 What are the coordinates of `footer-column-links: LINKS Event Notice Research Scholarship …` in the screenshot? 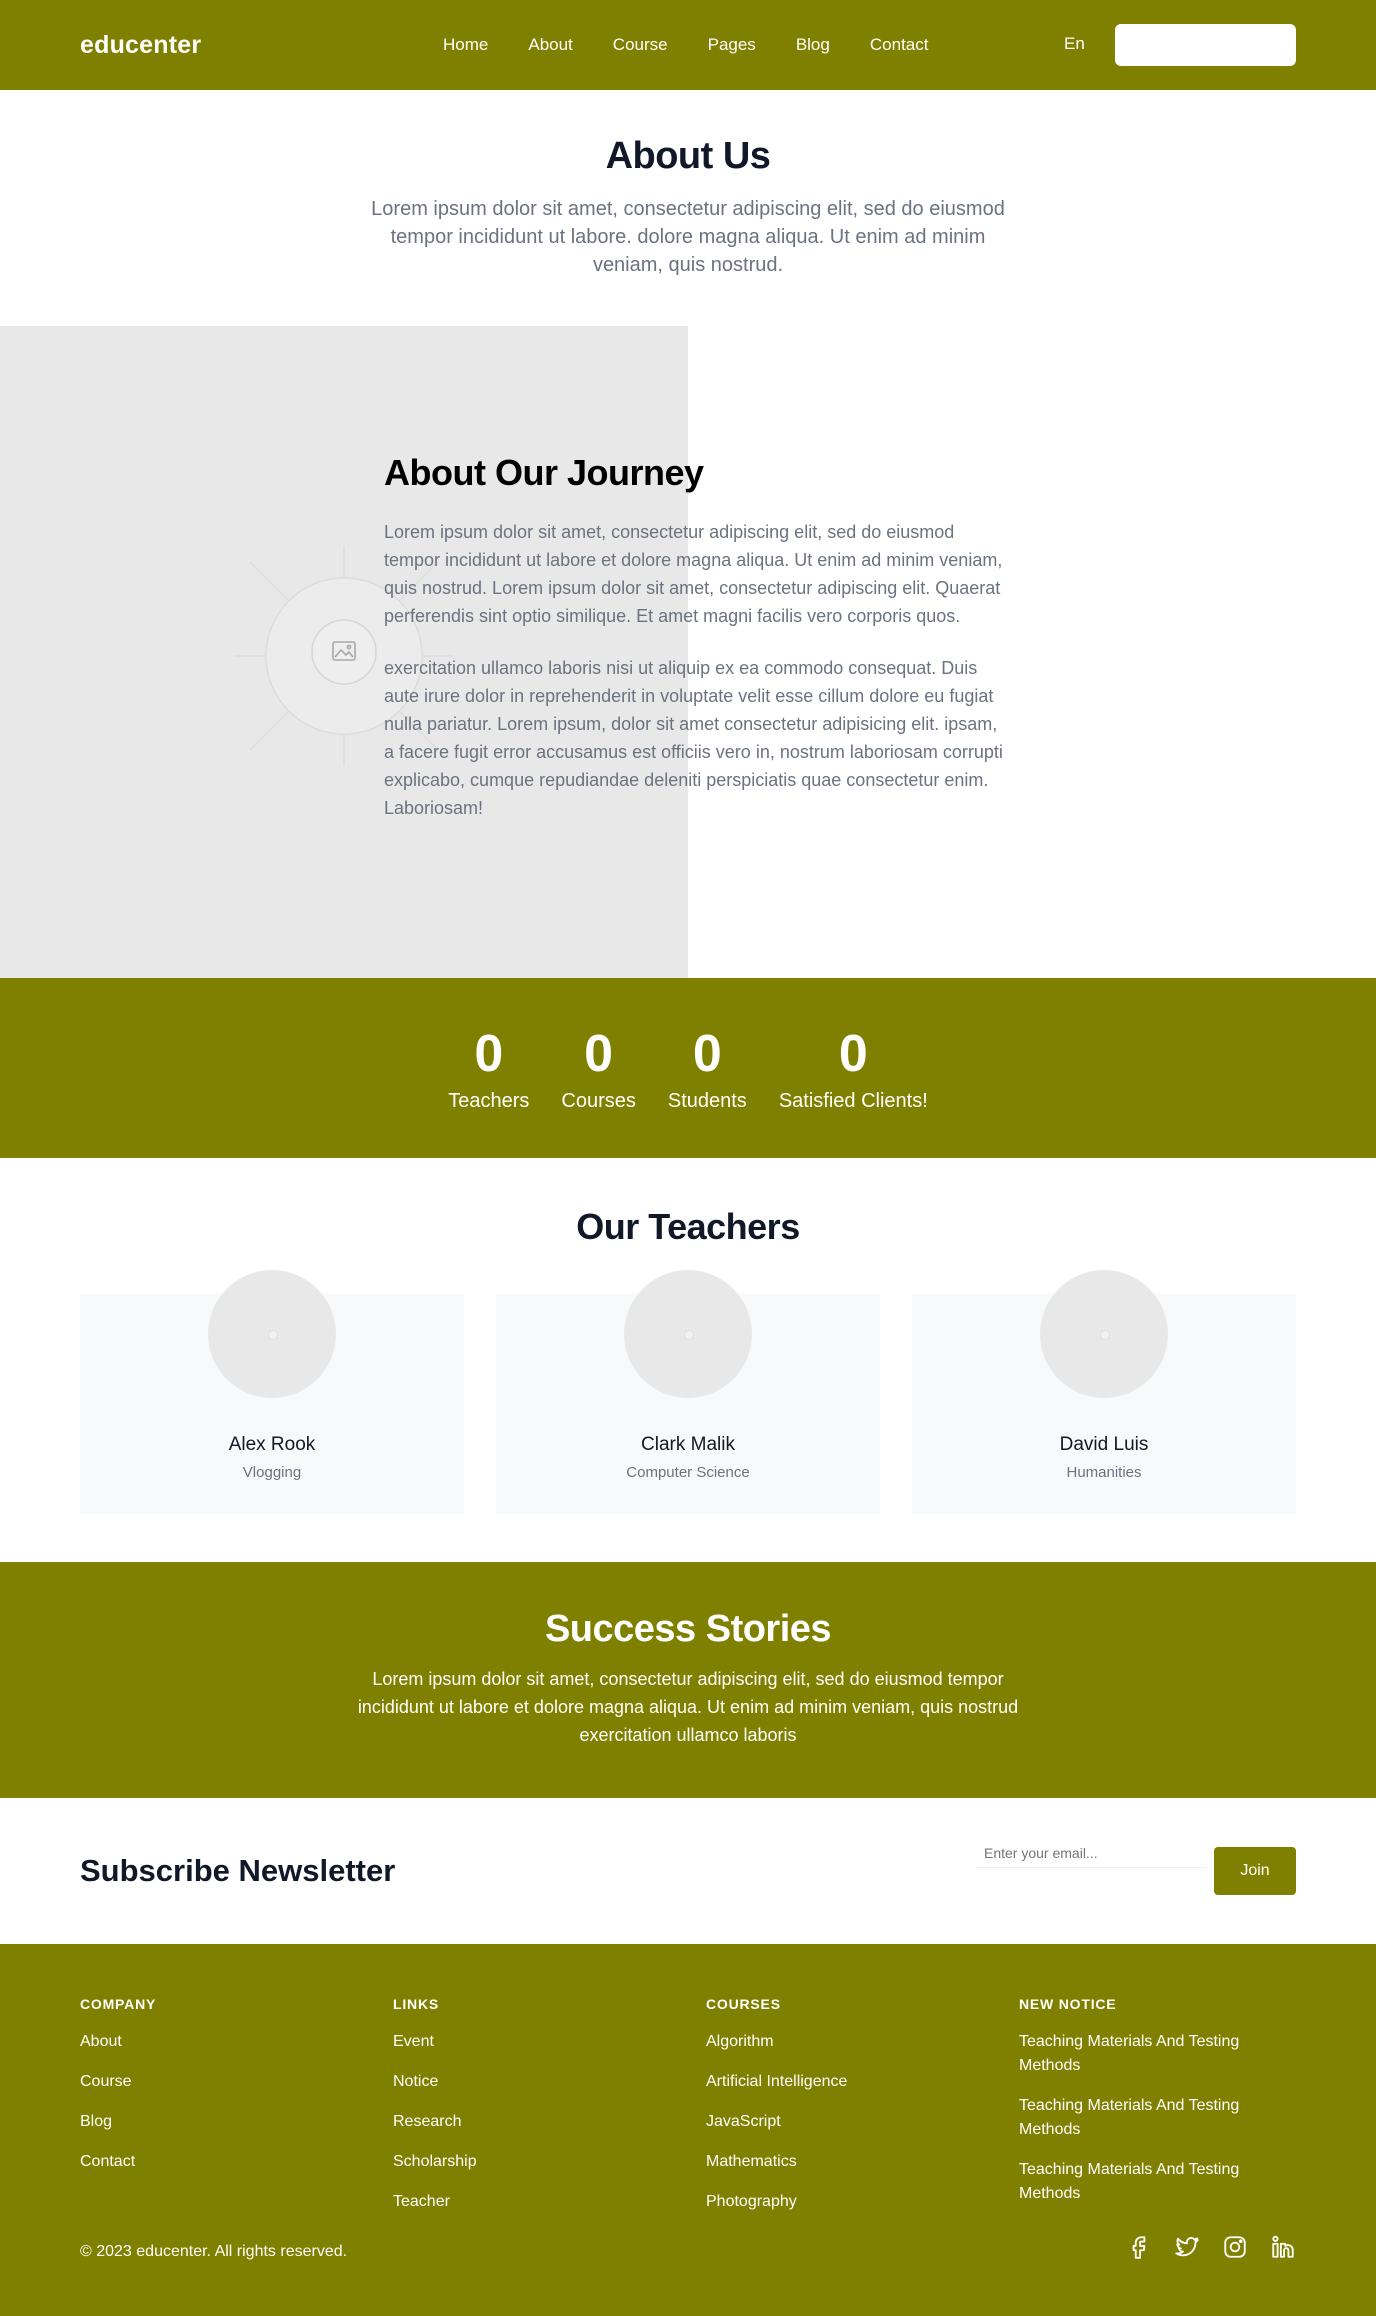 It's located at (435, 2113).